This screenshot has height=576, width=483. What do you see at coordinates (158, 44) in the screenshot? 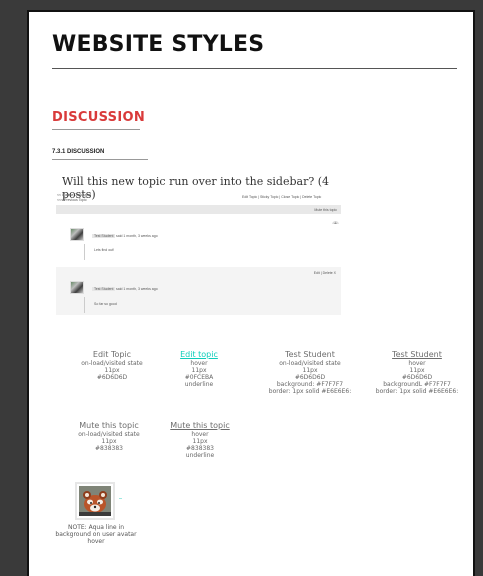
I see `page-title: WEBSITE STYLES` at bounding box center [158, 44].